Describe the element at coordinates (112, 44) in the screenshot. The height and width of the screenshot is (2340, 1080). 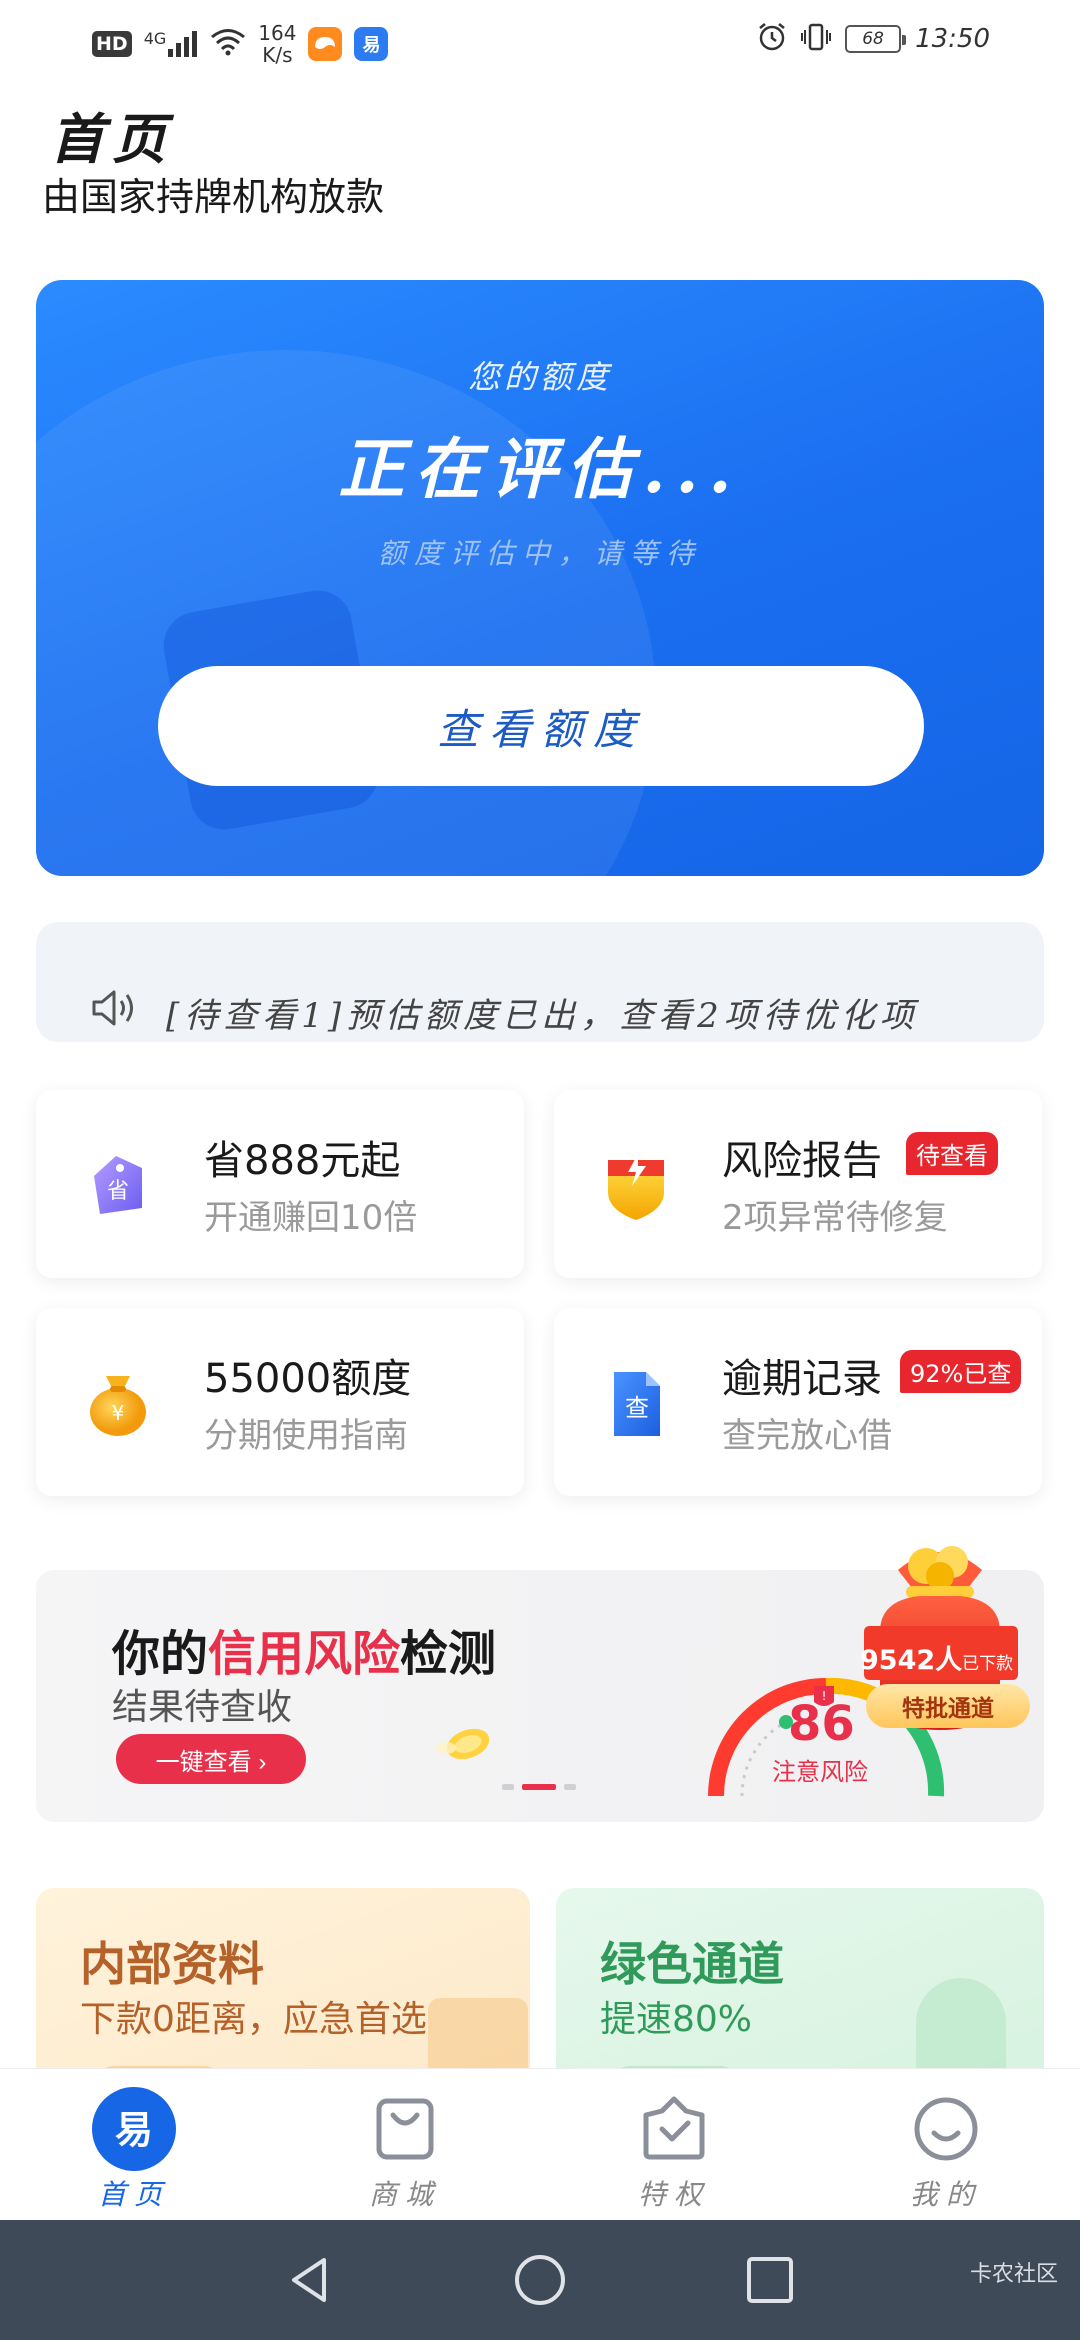
I see `hd-indicator: HD` at that location.